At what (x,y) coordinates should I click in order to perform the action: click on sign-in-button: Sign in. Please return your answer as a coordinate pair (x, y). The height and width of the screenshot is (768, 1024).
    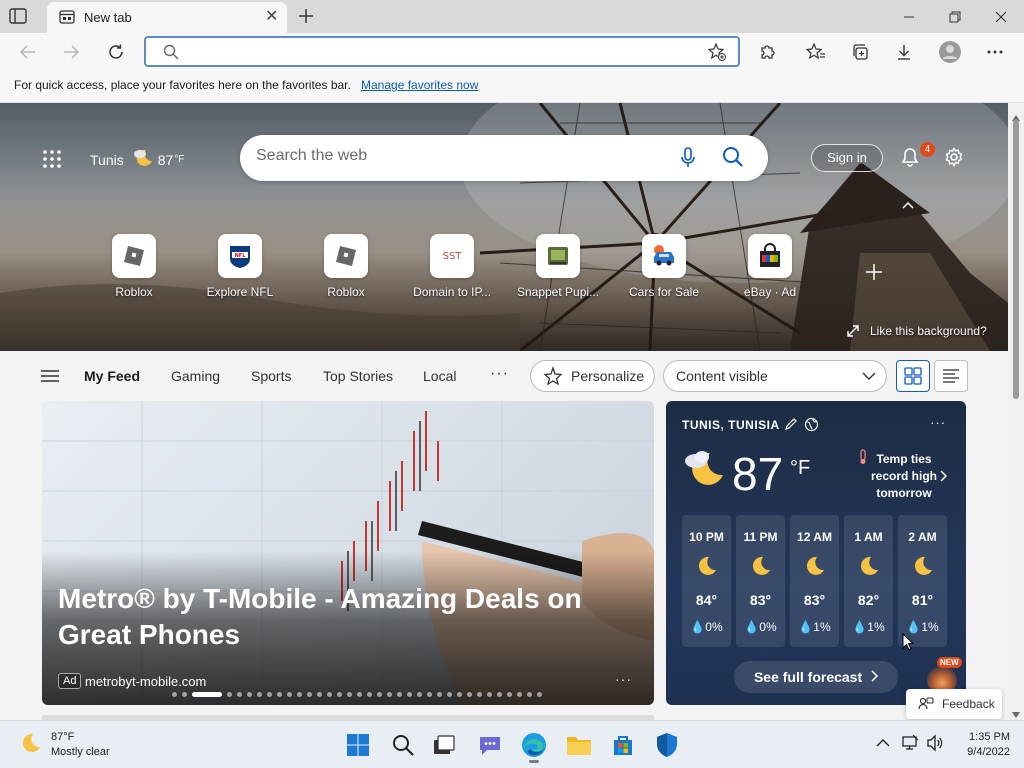
    Looking at the image, I should click on (847, 158).